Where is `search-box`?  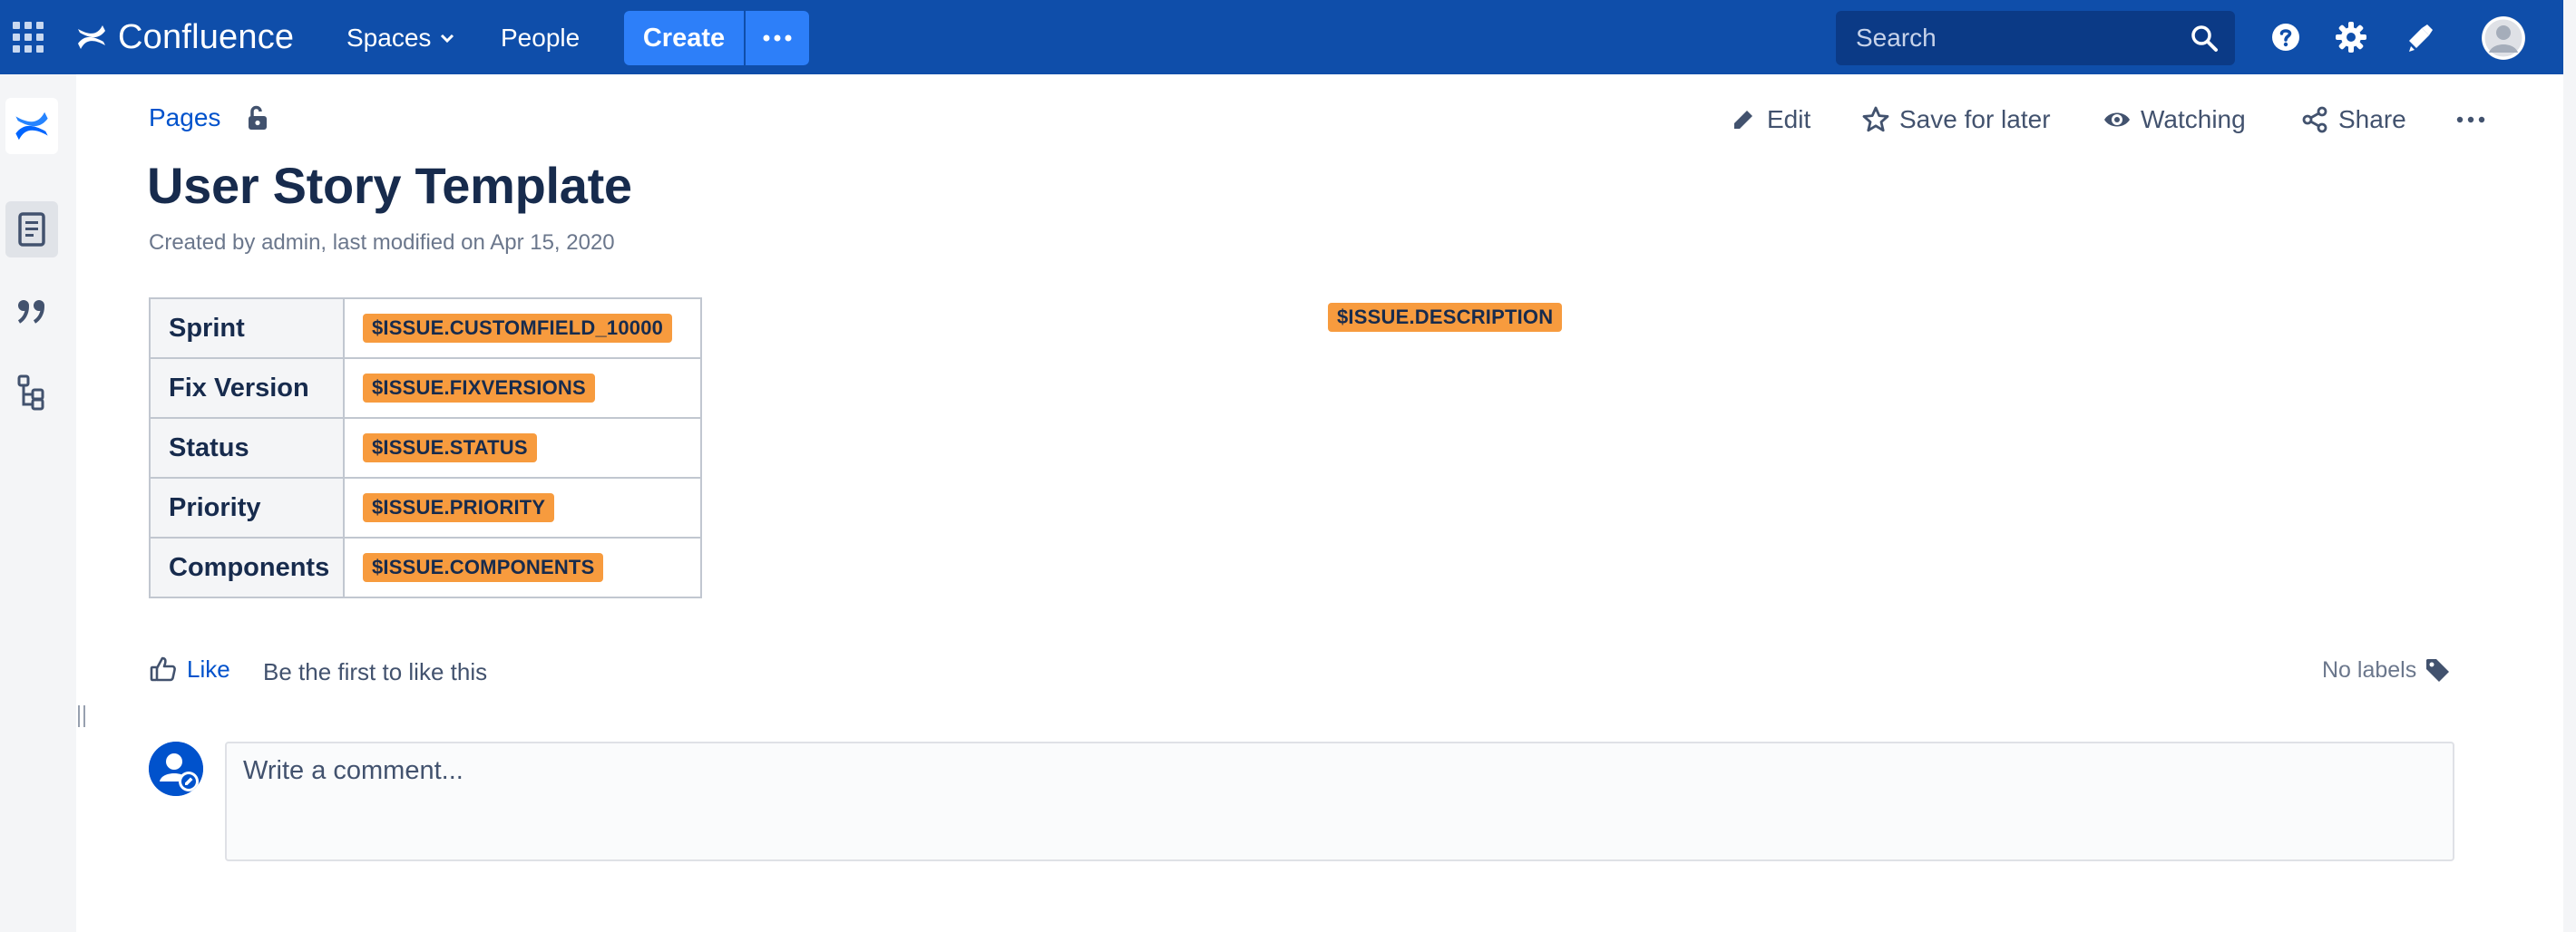
search-box is located at coordinates (2035, 38).